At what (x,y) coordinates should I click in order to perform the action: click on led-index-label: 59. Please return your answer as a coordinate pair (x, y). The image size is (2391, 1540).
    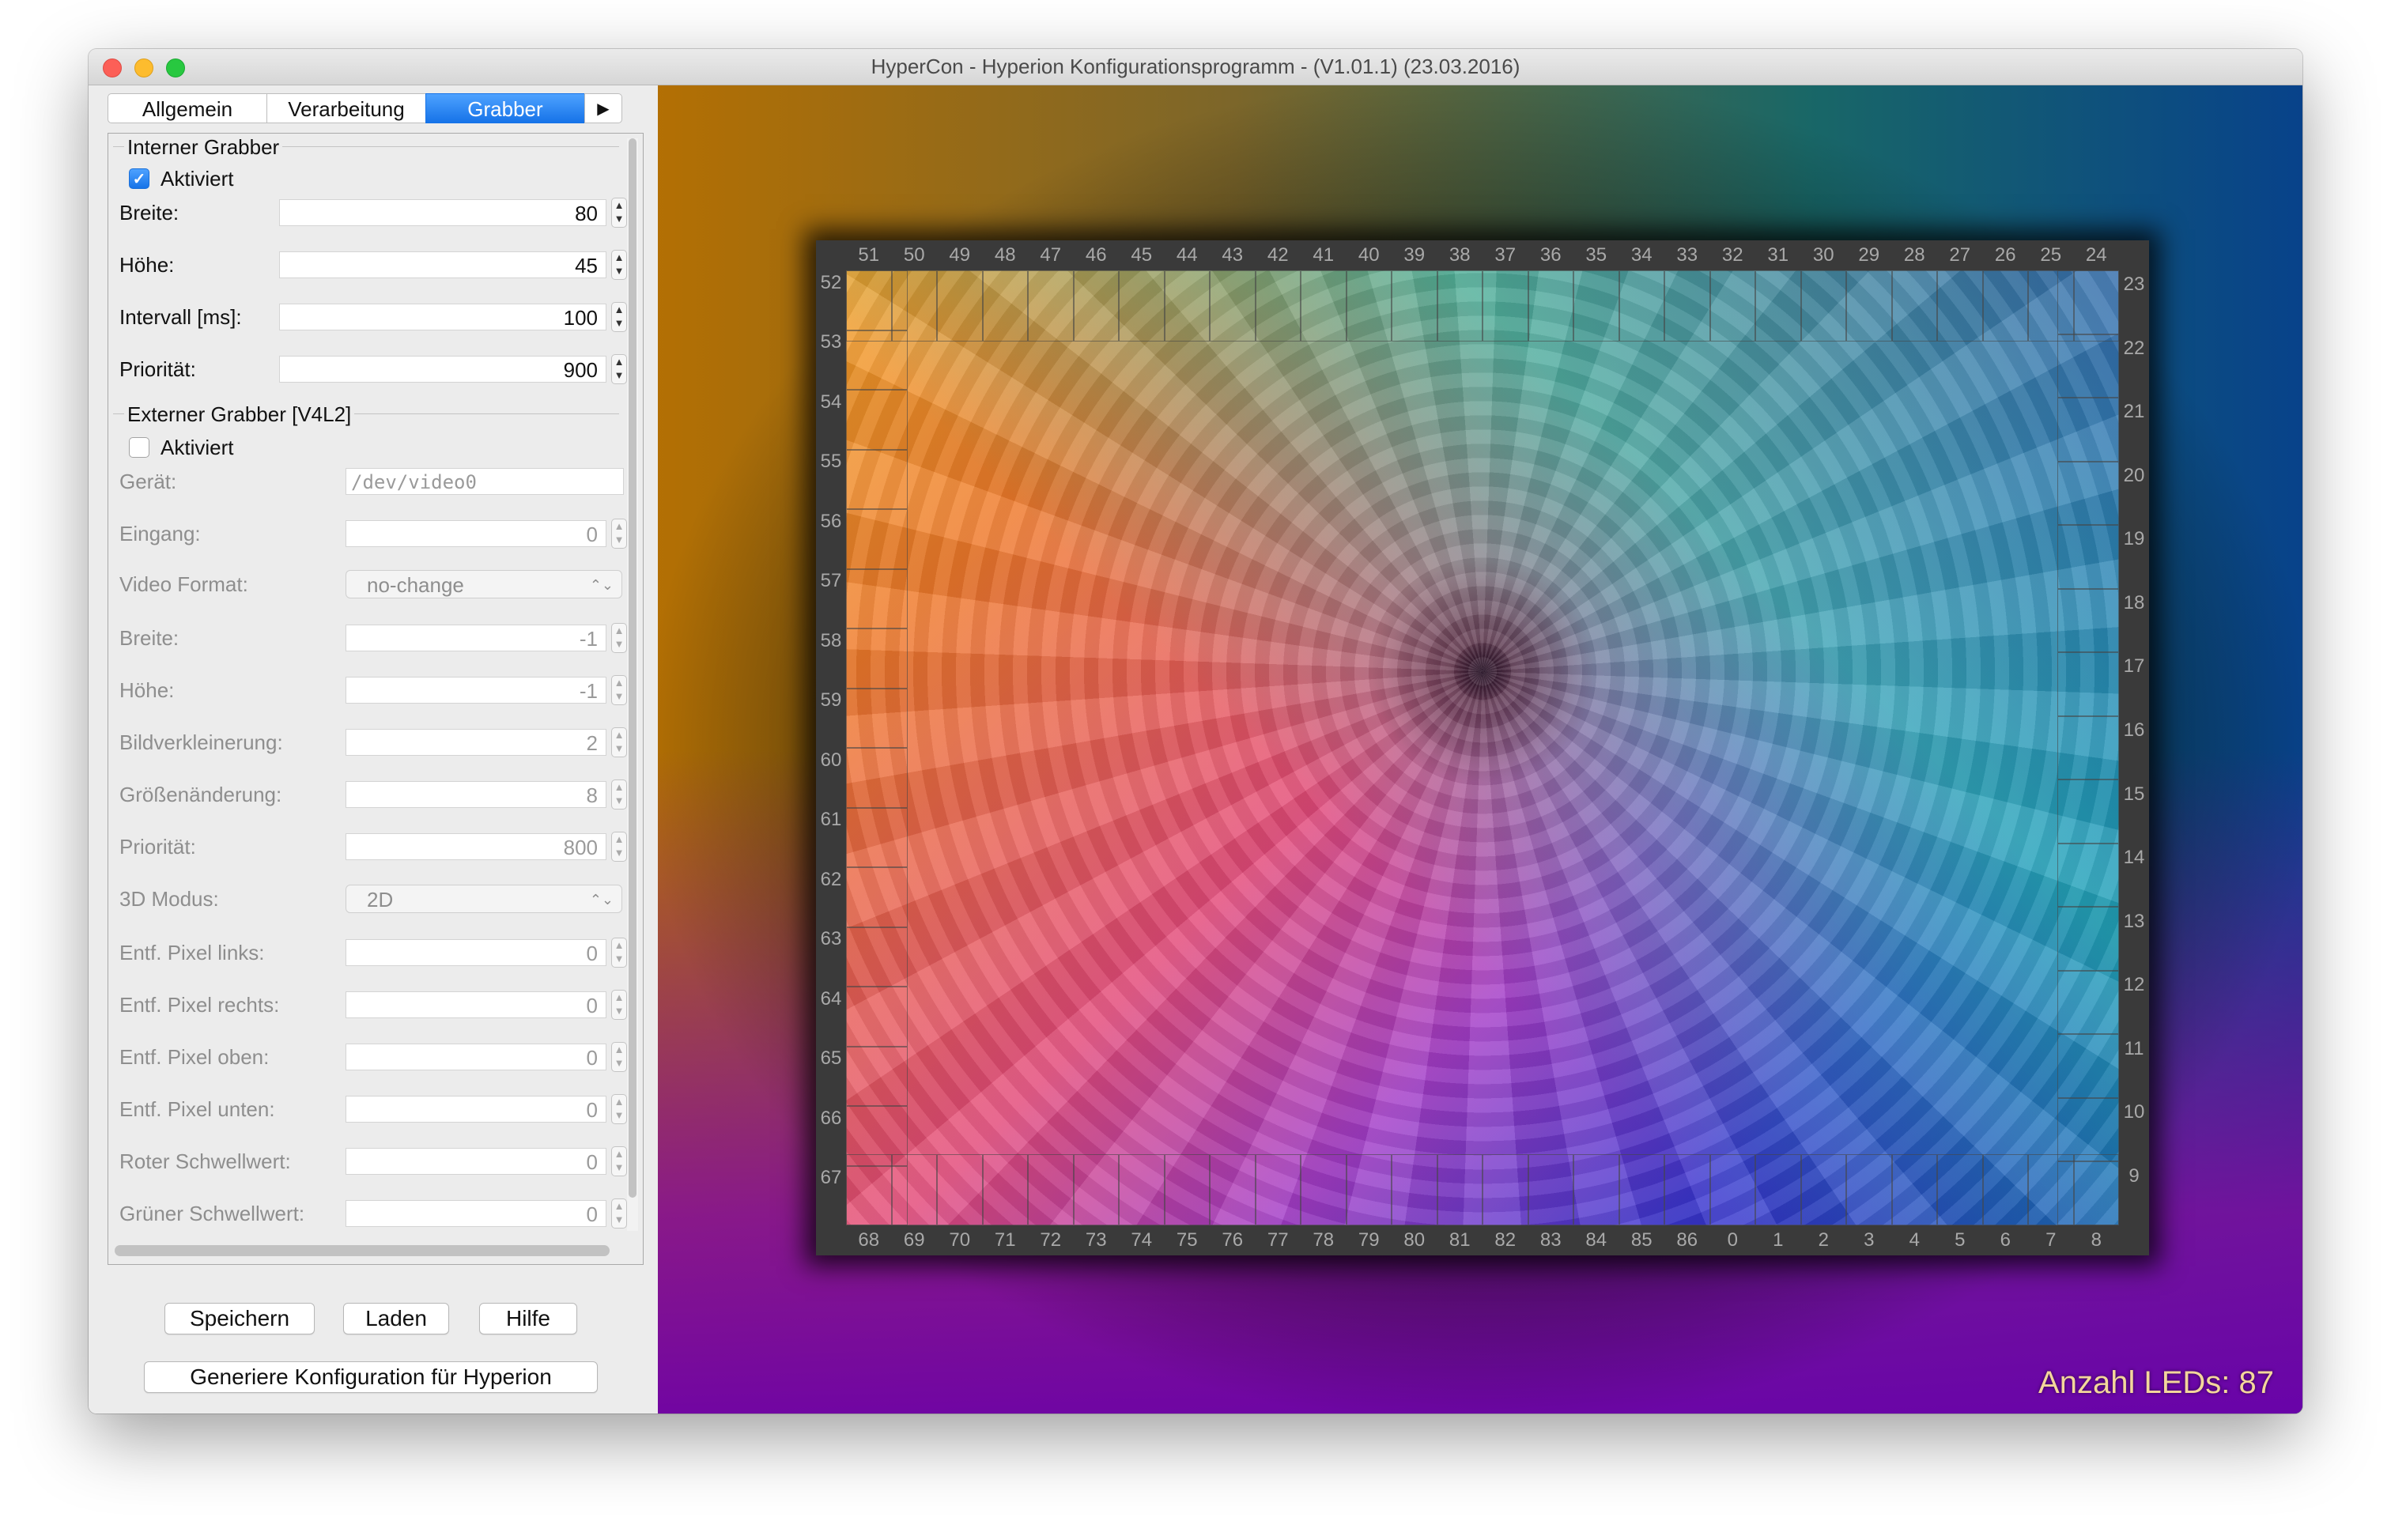
    Looking at the image, I should click on (831, 700).